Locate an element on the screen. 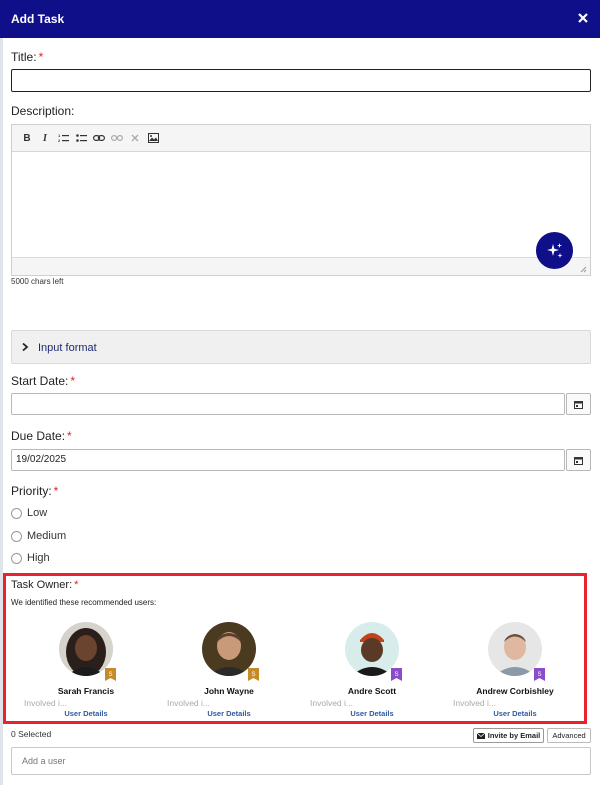  invite-by-email-button: Invite by Email is located at coordinates (508, 735).